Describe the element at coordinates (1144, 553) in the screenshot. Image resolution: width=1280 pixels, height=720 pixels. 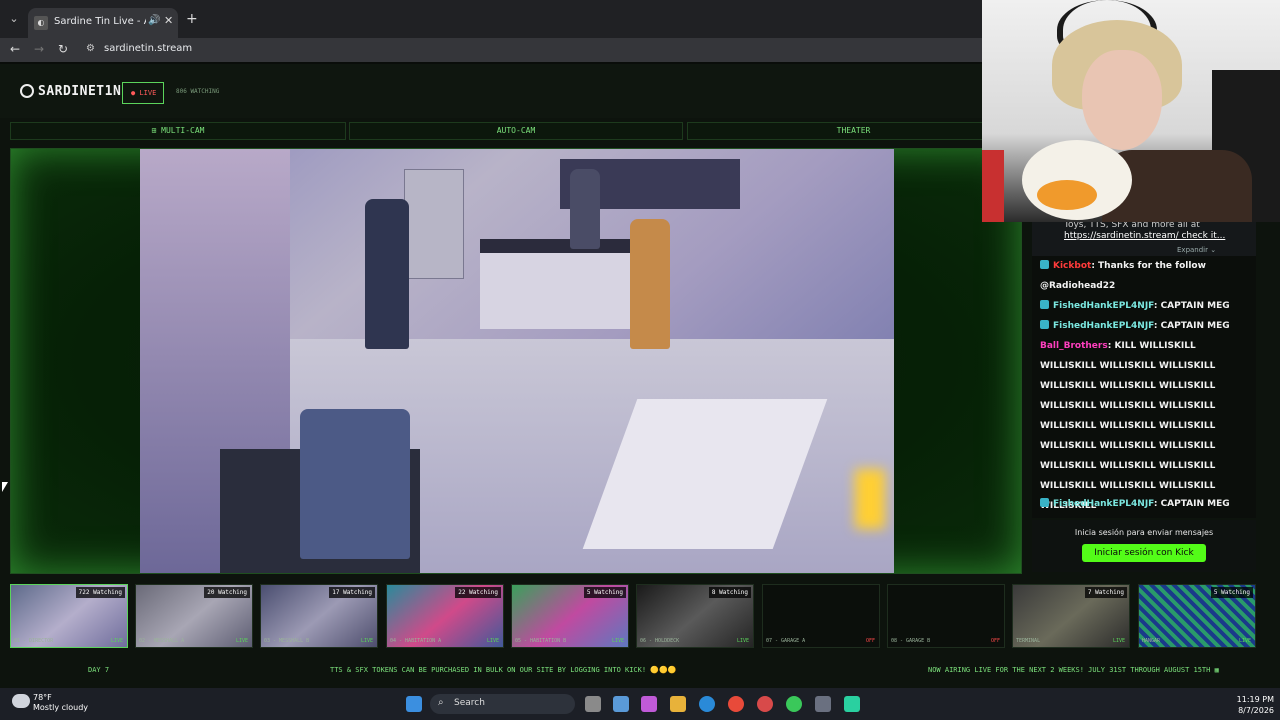
I see `kick-login-button: Iniciar sesión con Kick` at that location.